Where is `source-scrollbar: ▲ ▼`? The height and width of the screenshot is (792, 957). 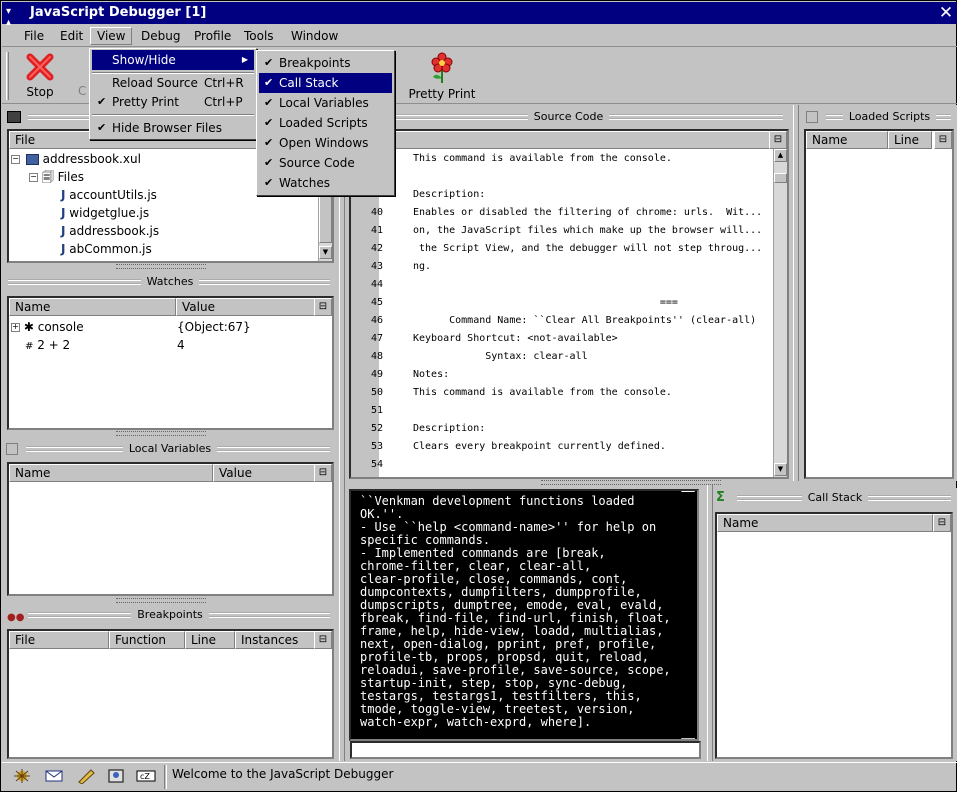
source-scrollbar: ▲ ▼ is located at coordinates (780, 313).